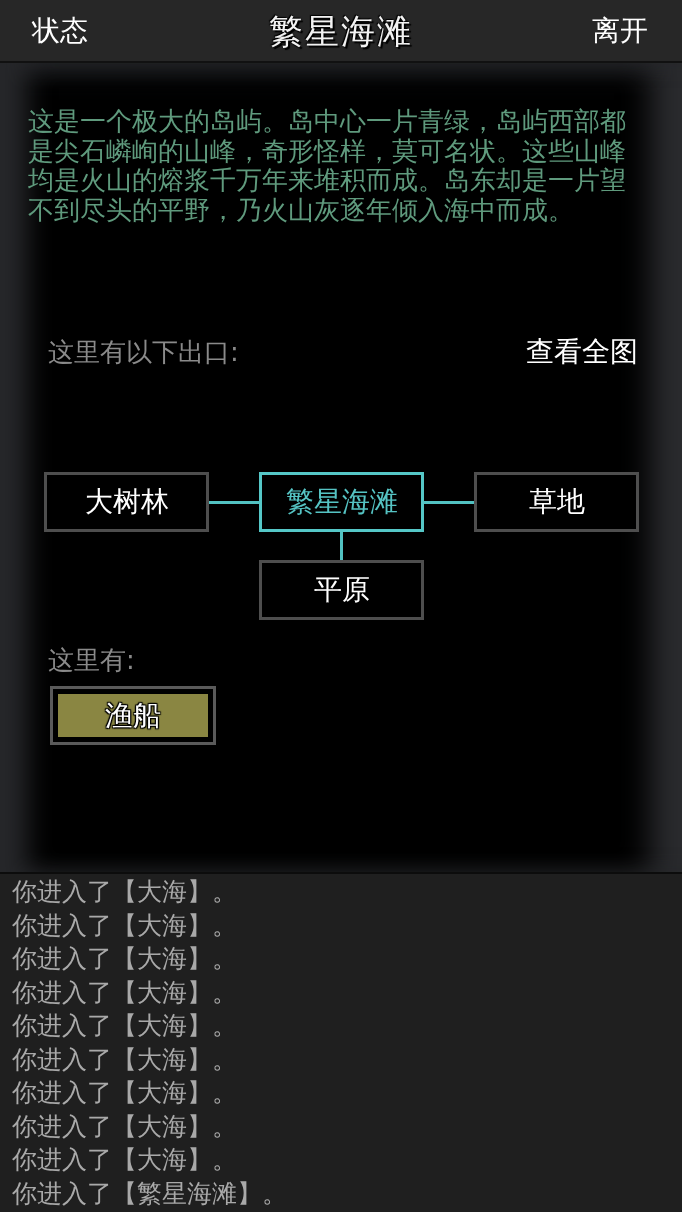  I want to click on leave-button: 离开, so click(620, 30).